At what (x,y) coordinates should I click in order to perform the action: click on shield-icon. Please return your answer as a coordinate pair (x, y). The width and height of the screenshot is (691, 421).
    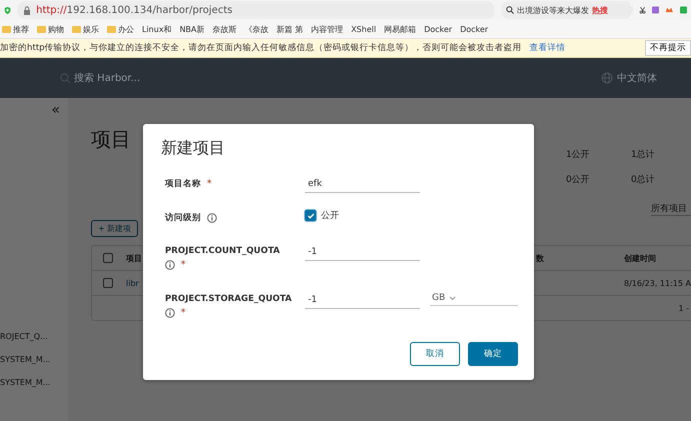
    Looking at the image, I should click on (8, 10).